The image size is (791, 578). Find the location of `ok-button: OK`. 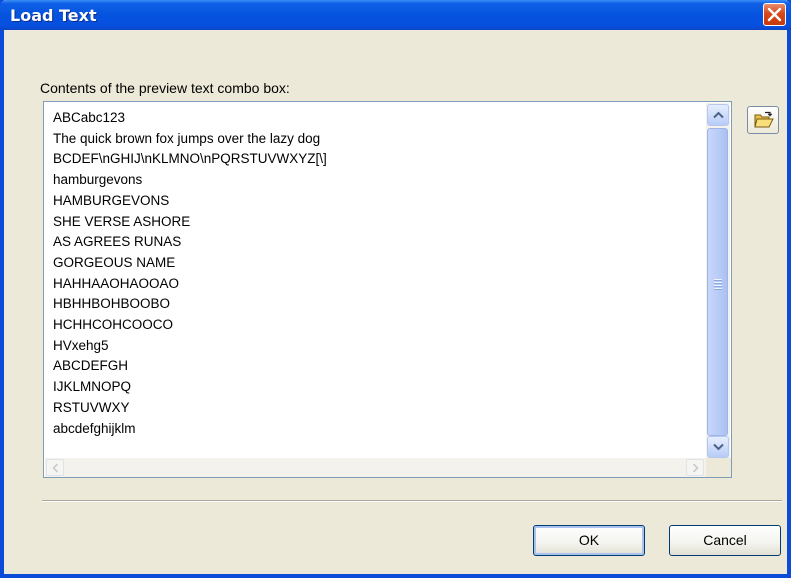

ok-button: OK is located at coordinates (589, 540).